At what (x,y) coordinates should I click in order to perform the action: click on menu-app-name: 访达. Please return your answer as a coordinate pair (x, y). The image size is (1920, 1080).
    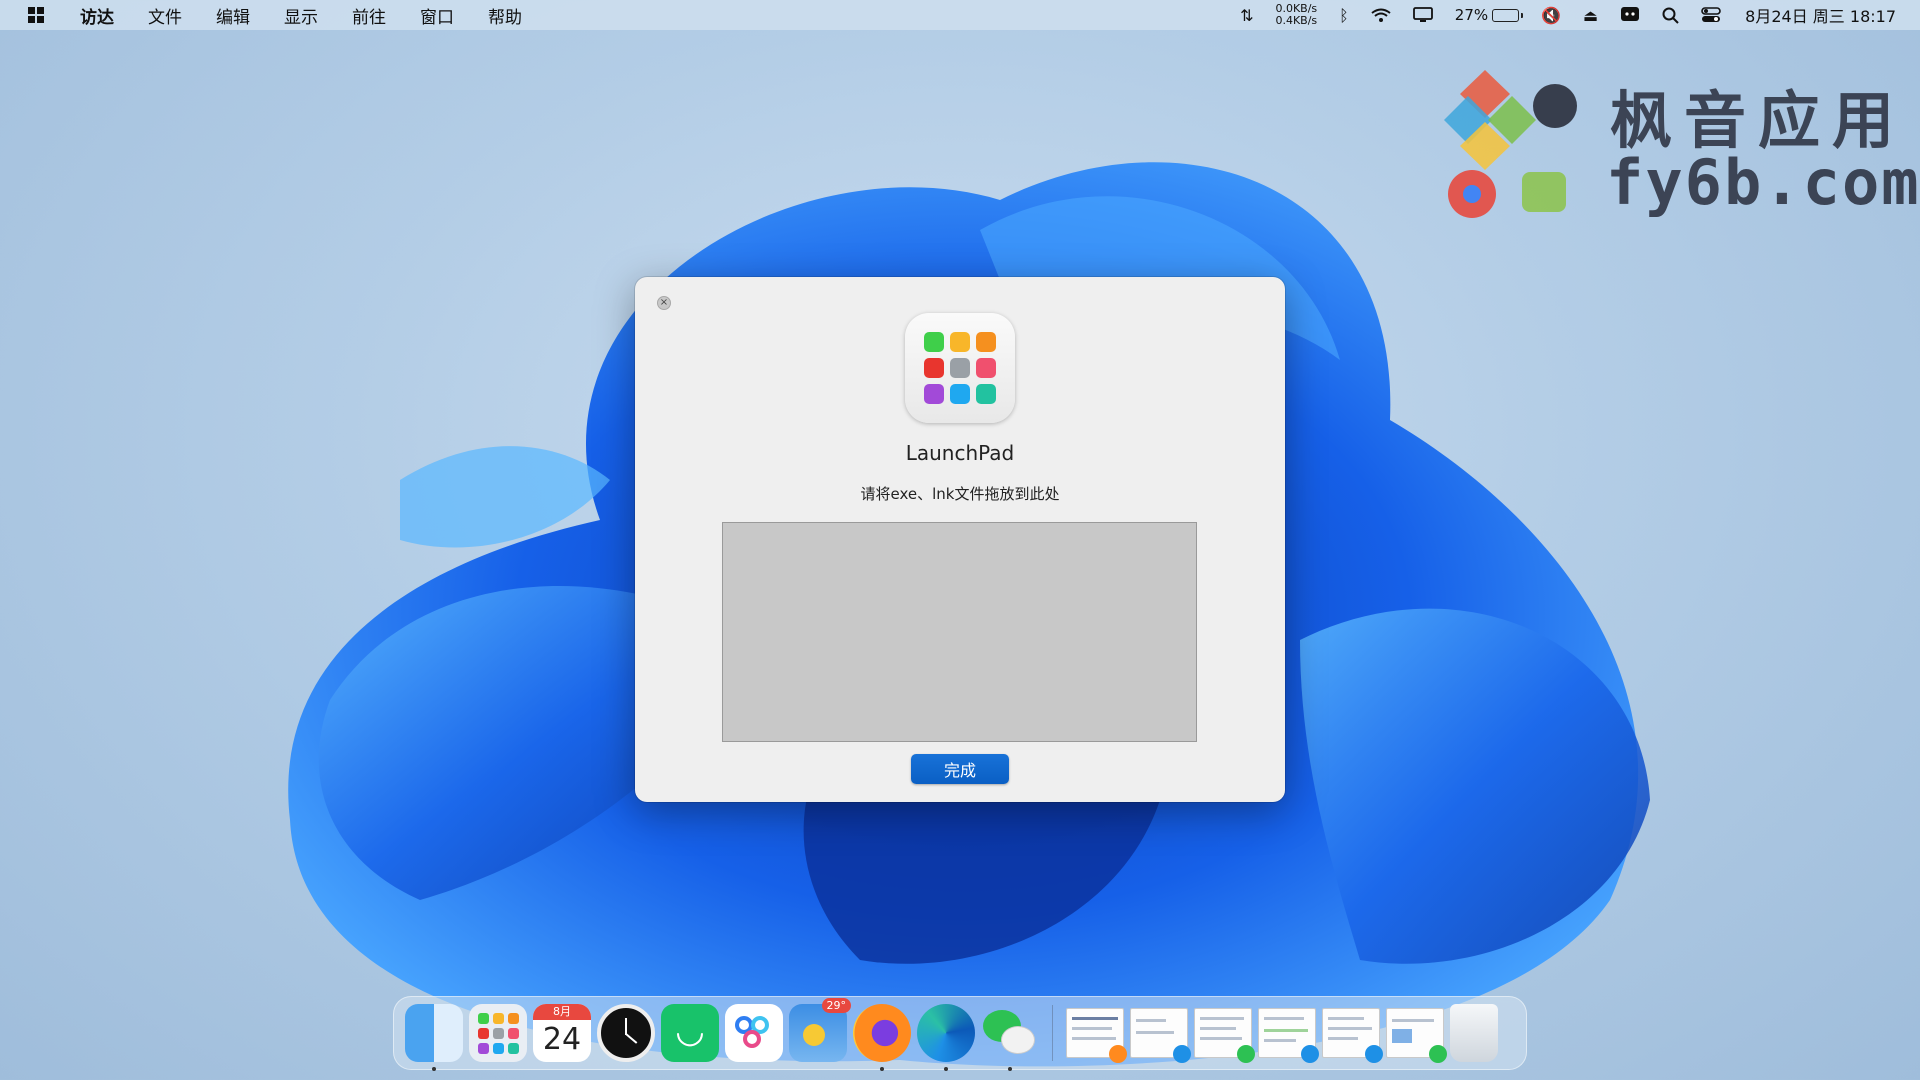
    Looking at the image, I should click on (97, 15).